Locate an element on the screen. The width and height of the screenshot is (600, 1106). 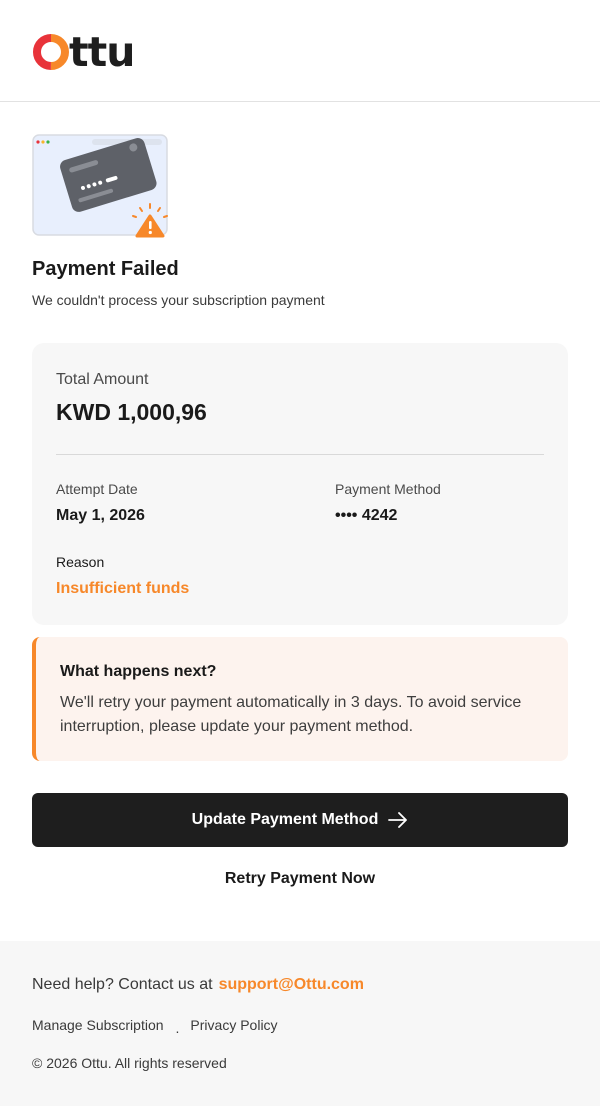
manage-subscription-link: Manage Subscription is located at coordinates (98, 1025).